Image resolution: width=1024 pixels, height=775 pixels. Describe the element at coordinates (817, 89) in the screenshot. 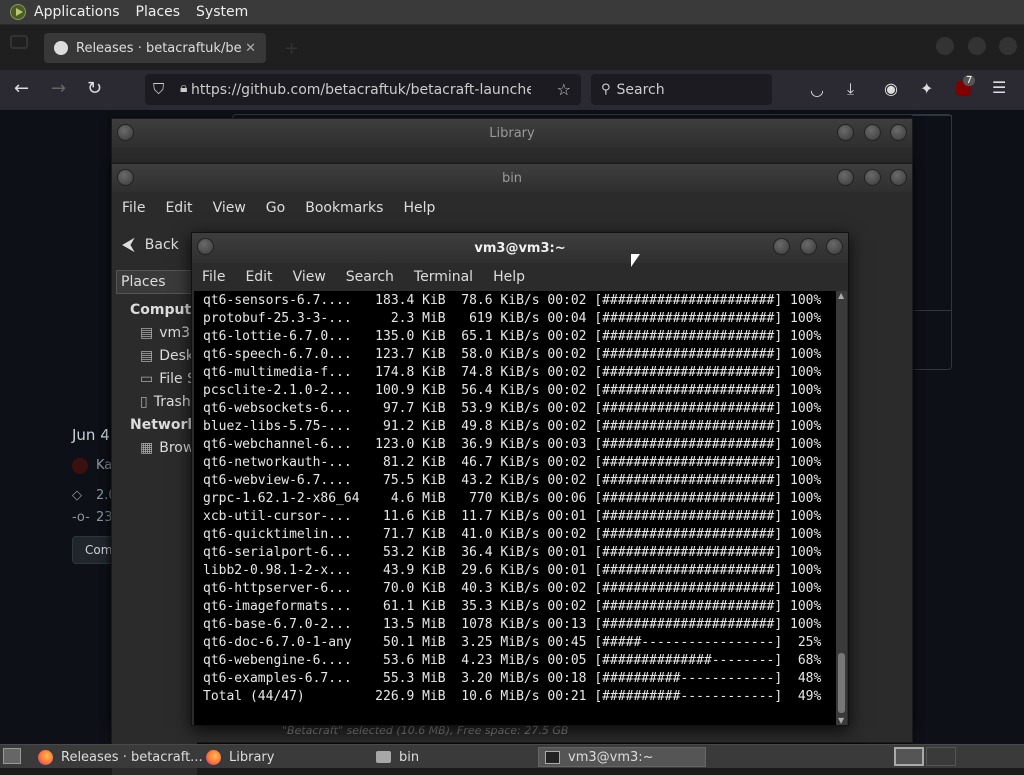

I see `pocket-icon: ◡` at that location.